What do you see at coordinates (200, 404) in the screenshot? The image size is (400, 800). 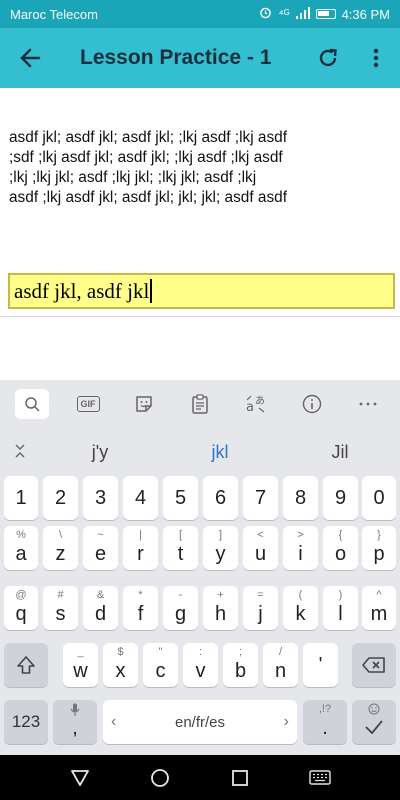 I see `clipboard-button` at bounding box center [200, 404].